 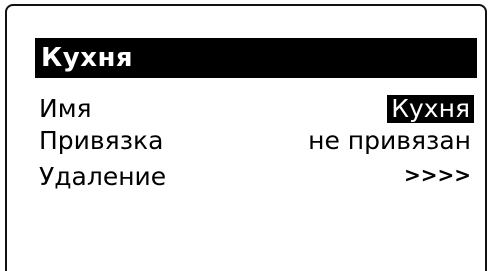 I want to click on screen-title: Кухня, so click(x=256, y=58).